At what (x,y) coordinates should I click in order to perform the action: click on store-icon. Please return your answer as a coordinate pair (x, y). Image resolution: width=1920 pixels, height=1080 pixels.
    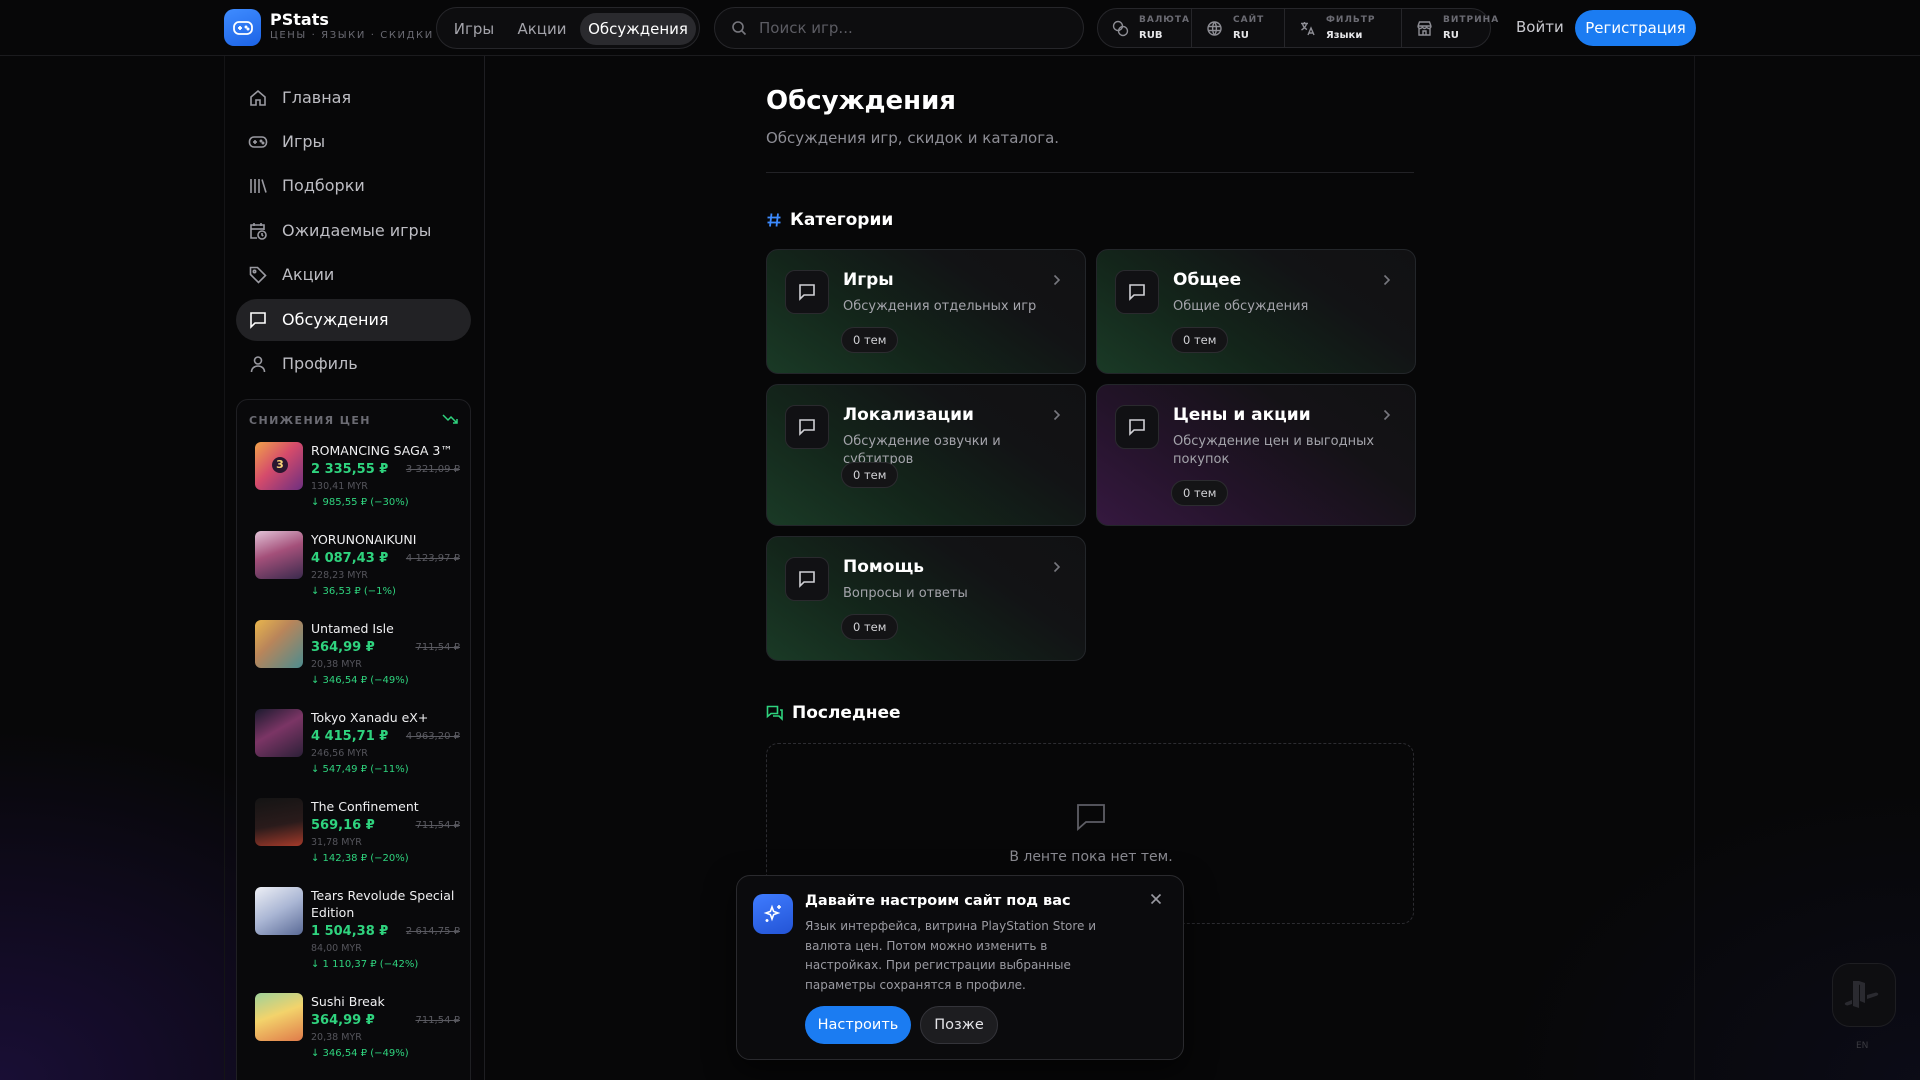
    Looking at the image, I should click on (1424, 28).